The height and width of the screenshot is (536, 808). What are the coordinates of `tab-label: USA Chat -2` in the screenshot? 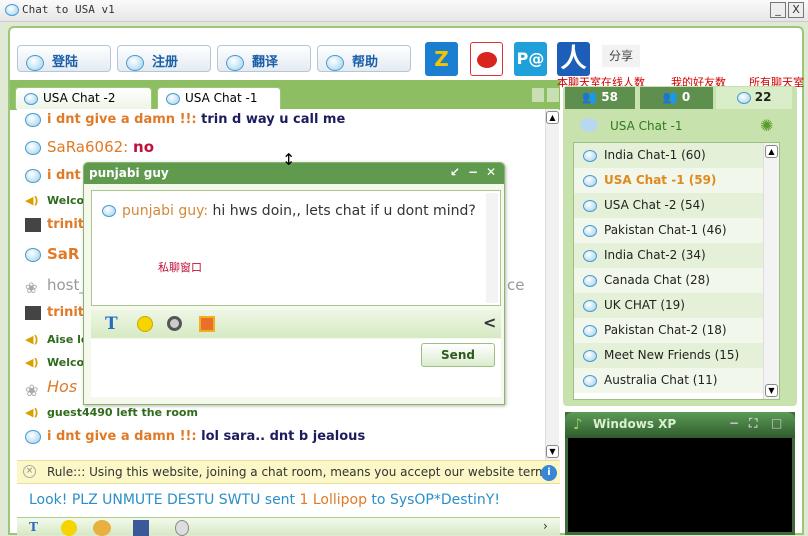 It's located at (79, 98).